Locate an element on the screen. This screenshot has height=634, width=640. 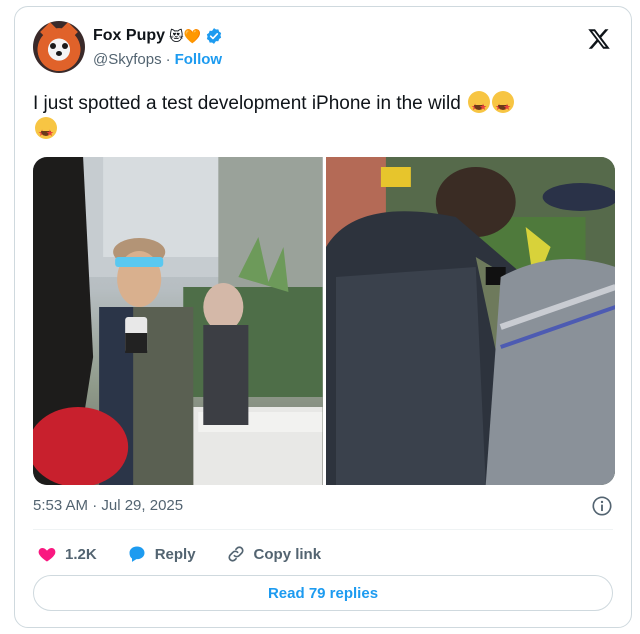
copy-link-button: Copy link is located at coordinates (274, 554).